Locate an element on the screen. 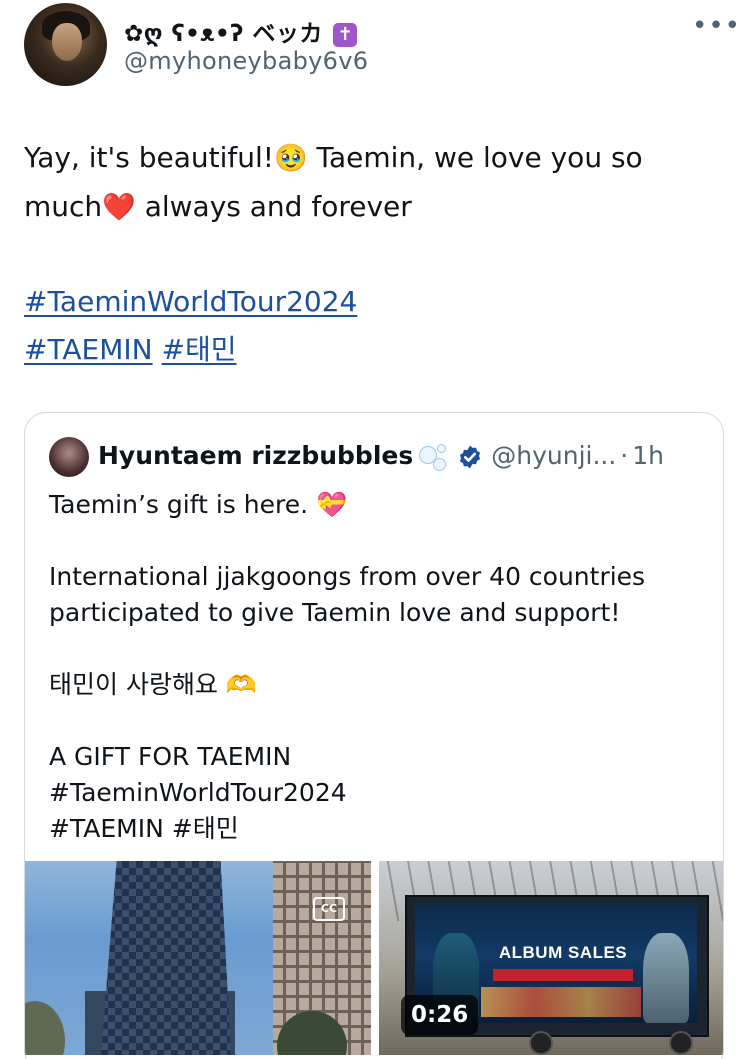 Image resolution: width=750 pixels, height=1059 pixels. tweet-hashtags: #TaeminWorldTour2024 #TAEMIN #태민 is located at coordinates (190, 326).